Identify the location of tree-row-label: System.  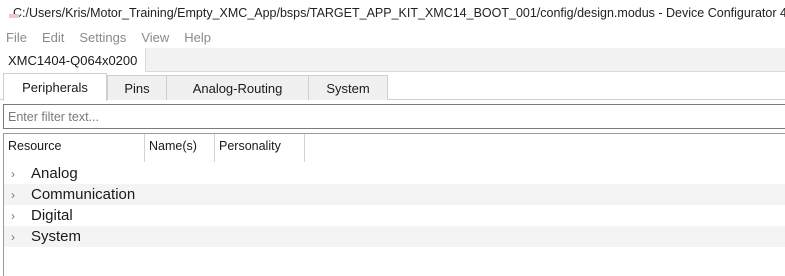
(56, 236).